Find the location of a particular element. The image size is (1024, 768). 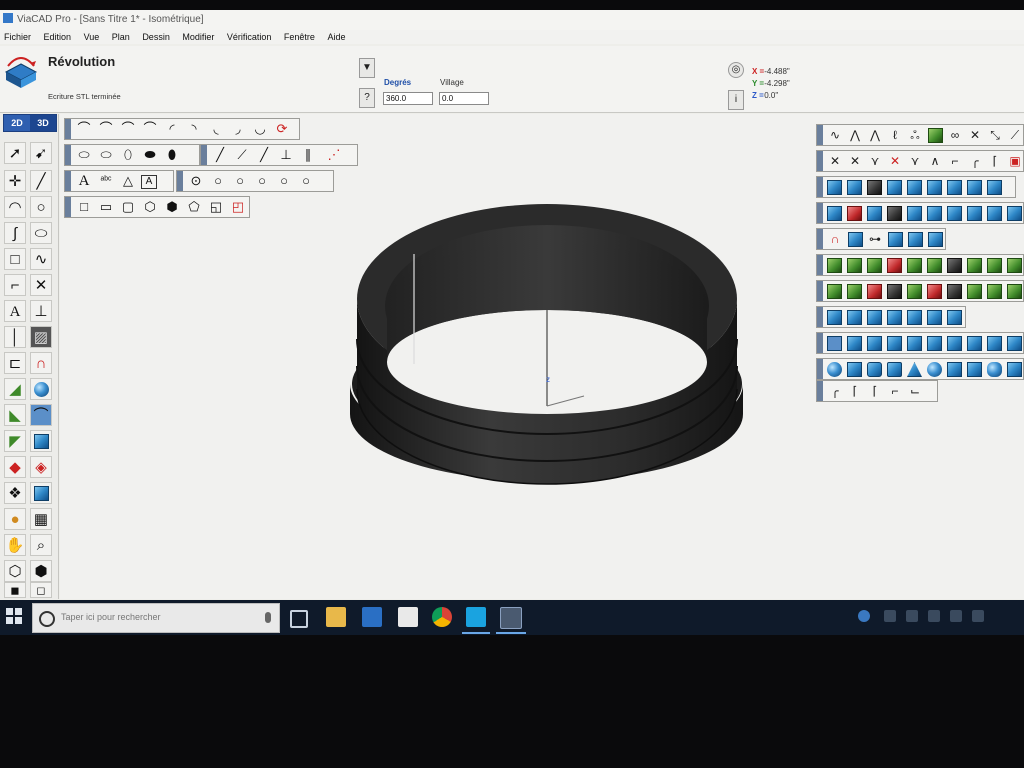

cad-launcher-icon is located at coordinates (476, 617).